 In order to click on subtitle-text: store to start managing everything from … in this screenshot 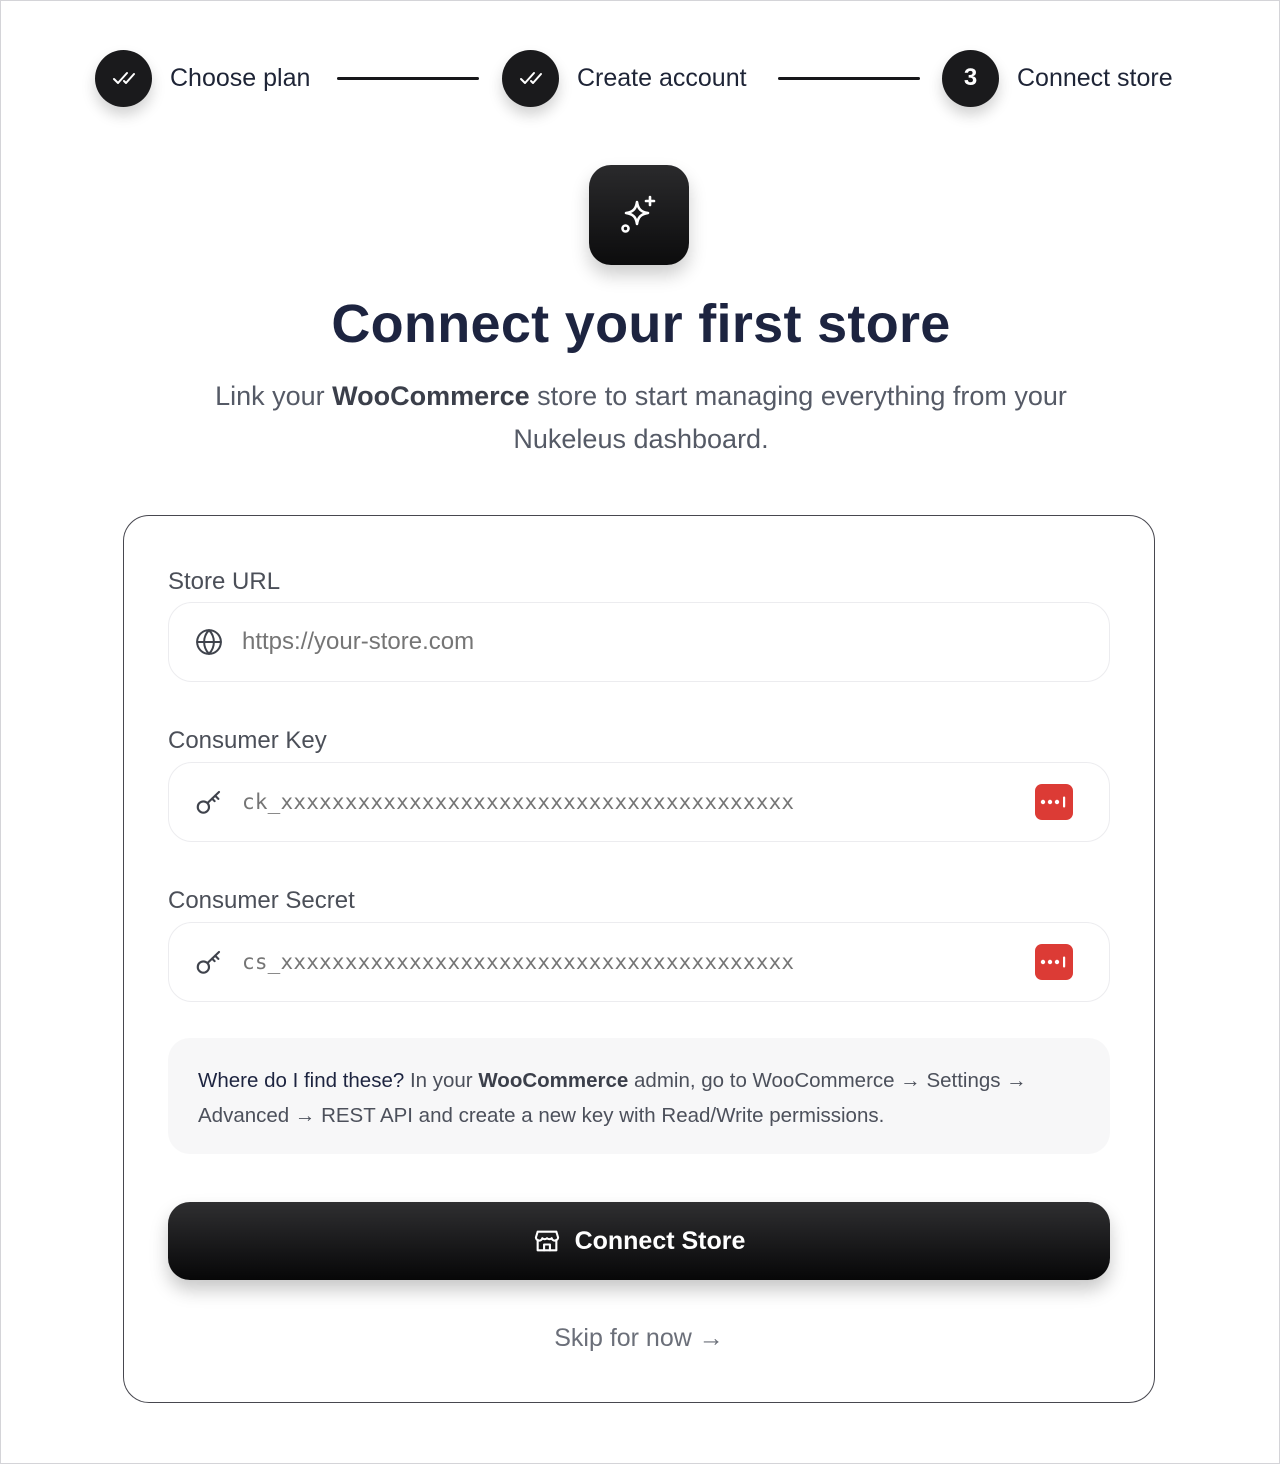, I will do `click(790, 417)`.